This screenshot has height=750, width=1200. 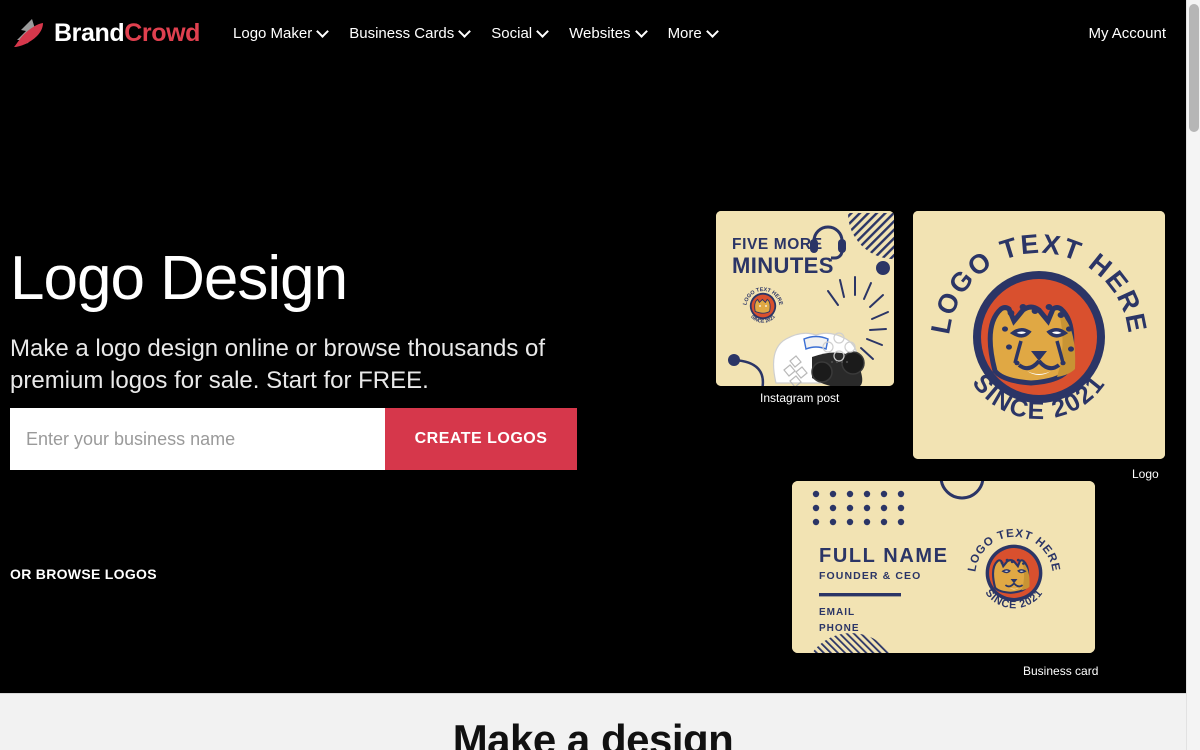 I want to click on brand-wordmark: BrandCrowd, so click(x=127, y=33).